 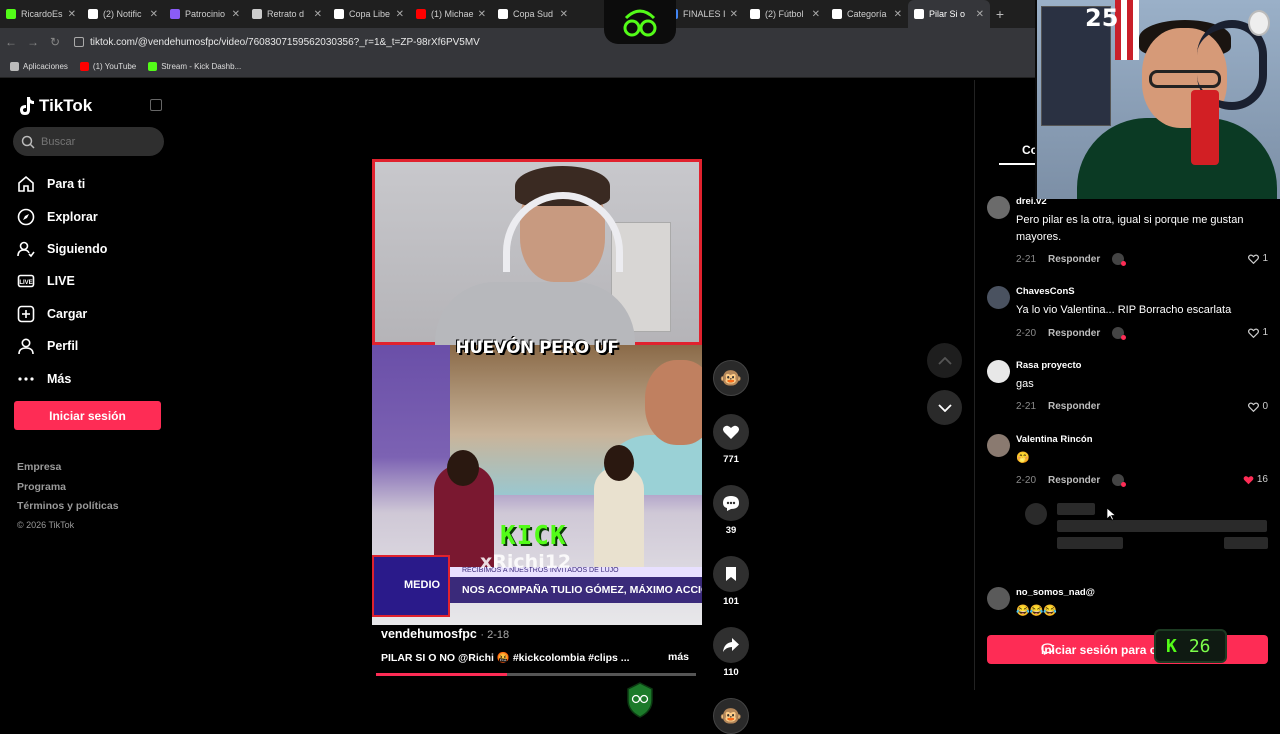 What do you see at coordinates (62, 184) in the screenshot?
I see `sidebar-item-para-ti: Para ti` at bounding box center [62, 184].